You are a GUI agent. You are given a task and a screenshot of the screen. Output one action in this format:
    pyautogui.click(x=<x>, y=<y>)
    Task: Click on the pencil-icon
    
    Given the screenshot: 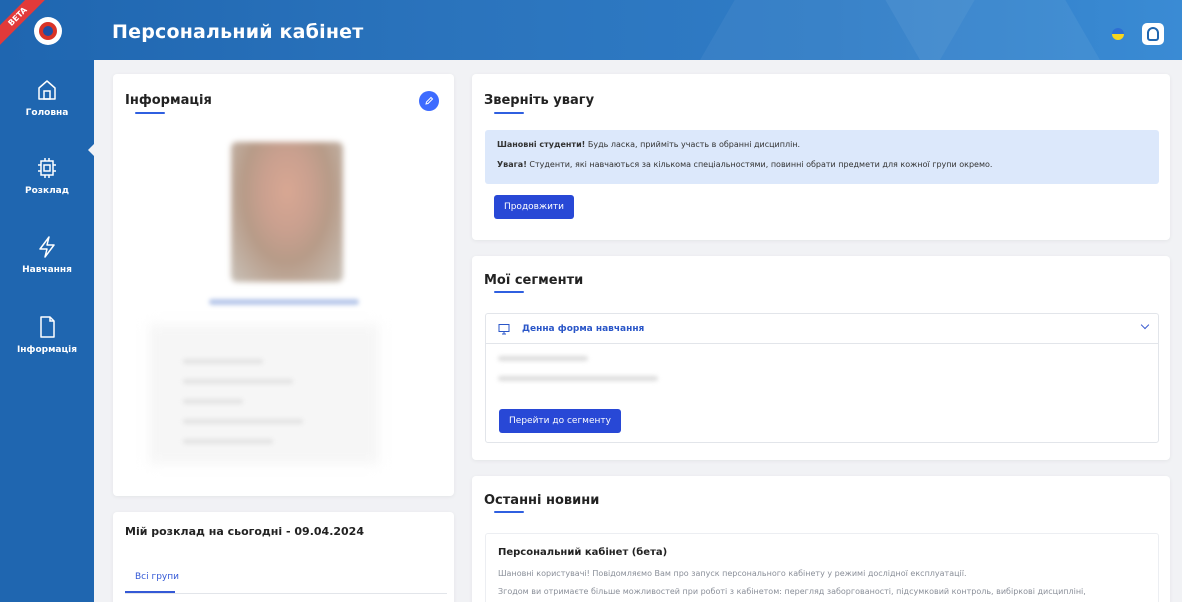 What is the action you would take?
    pyautogui.click(x=429, y=100)
    